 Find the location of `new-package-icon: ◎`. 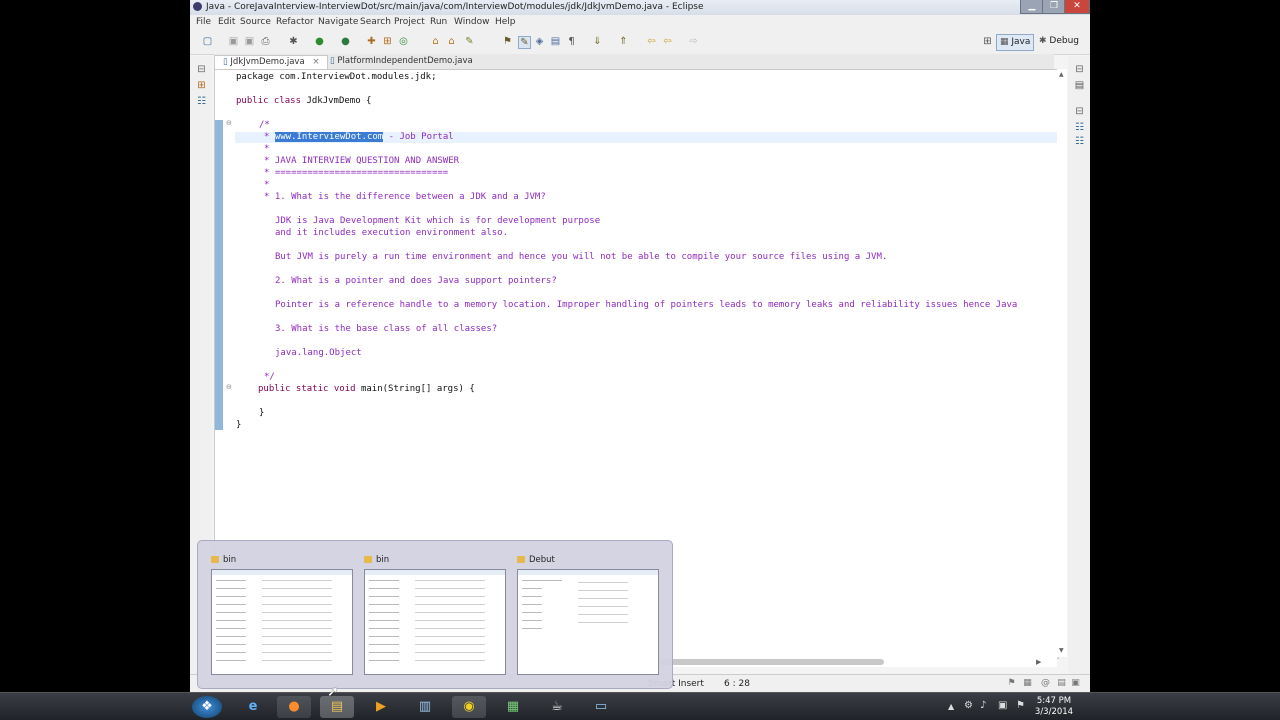

new-package-icon: ◎ is located at coordinates (403, 41).